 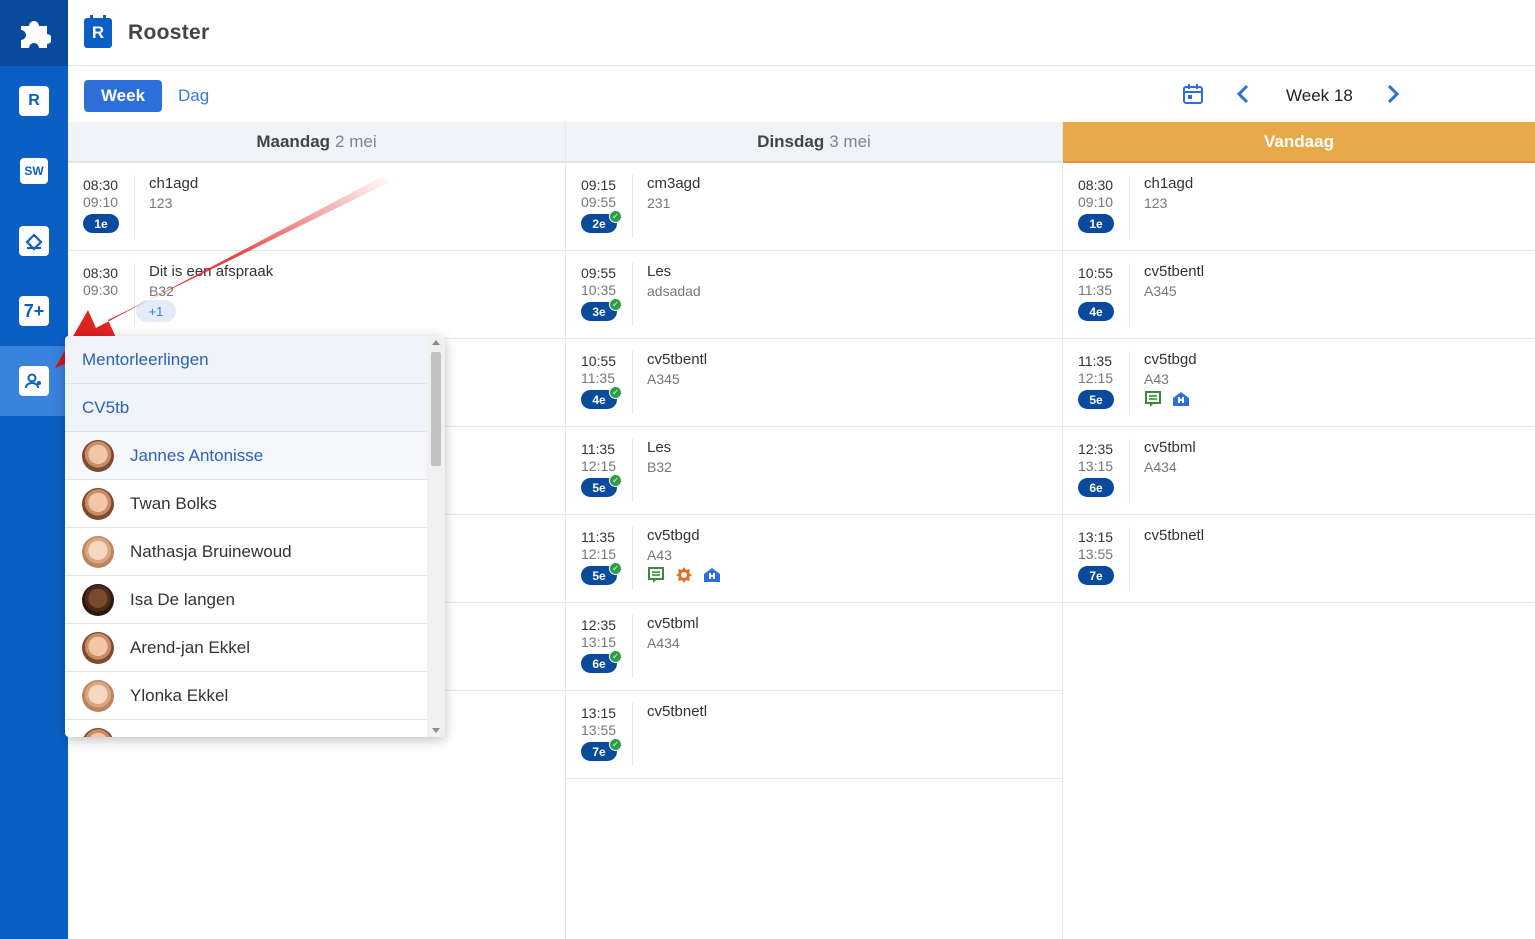 I want to click on student-item: Isa De langen, so click(x=246, y=600).